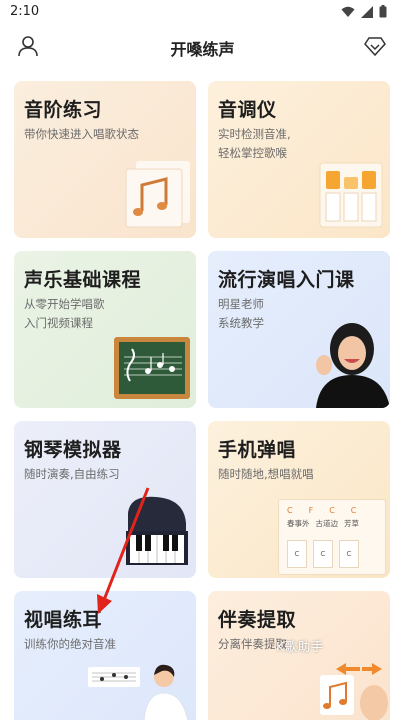  Describe the element at coordinates (63, 110) in the screenshot. I see `card-title: 音阶练习` at that location.